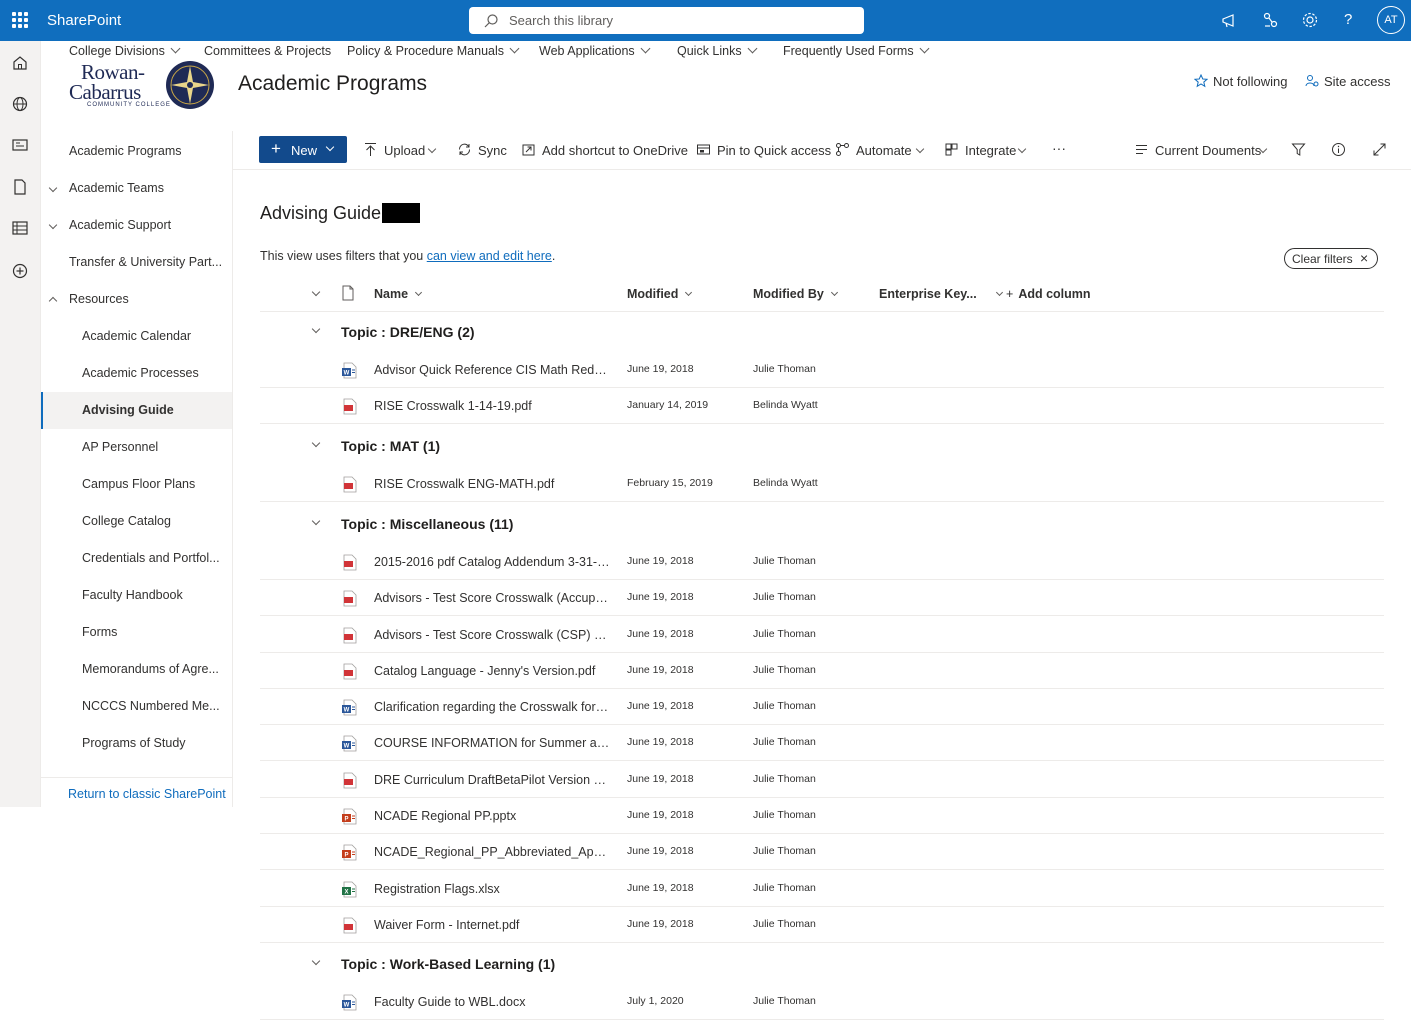 The height and width of the screenshot is (1020, 1411). What do you see at coordinates (1347, 81) in the screenshot?
I see `site-access-button: Site access` at bounding box center [1347, 81].